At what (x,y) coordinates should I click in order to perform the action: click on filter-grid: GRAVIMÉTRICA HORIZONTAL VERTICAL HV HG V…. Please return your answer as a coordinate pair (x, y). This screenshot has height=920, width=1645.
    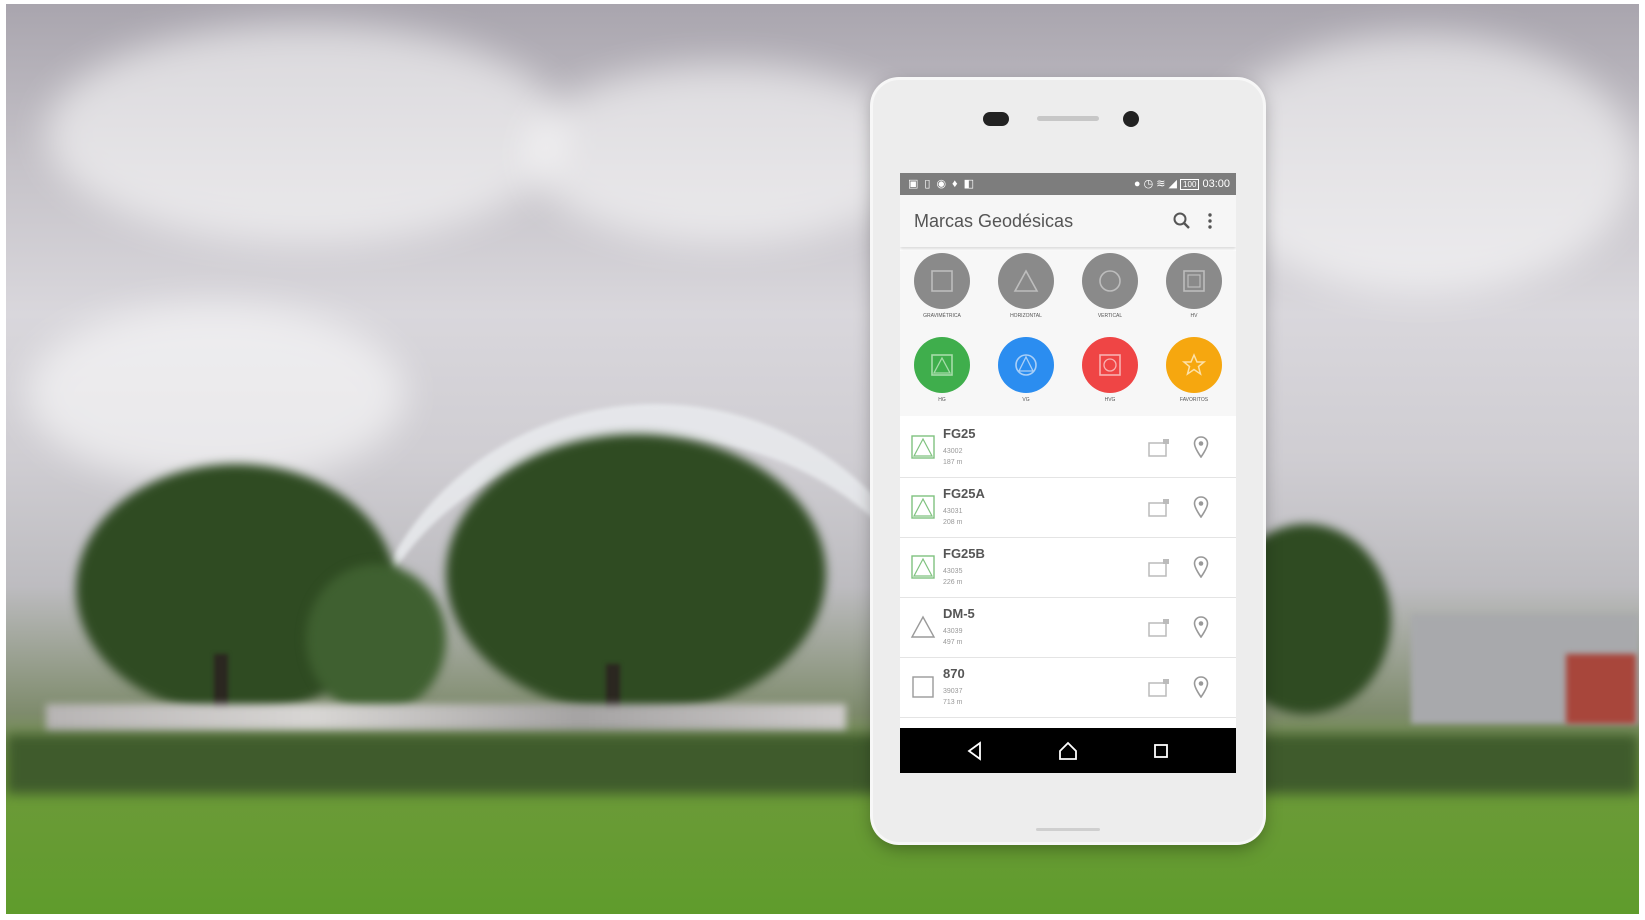
    Looking at the image, I should click on (1068, 333).